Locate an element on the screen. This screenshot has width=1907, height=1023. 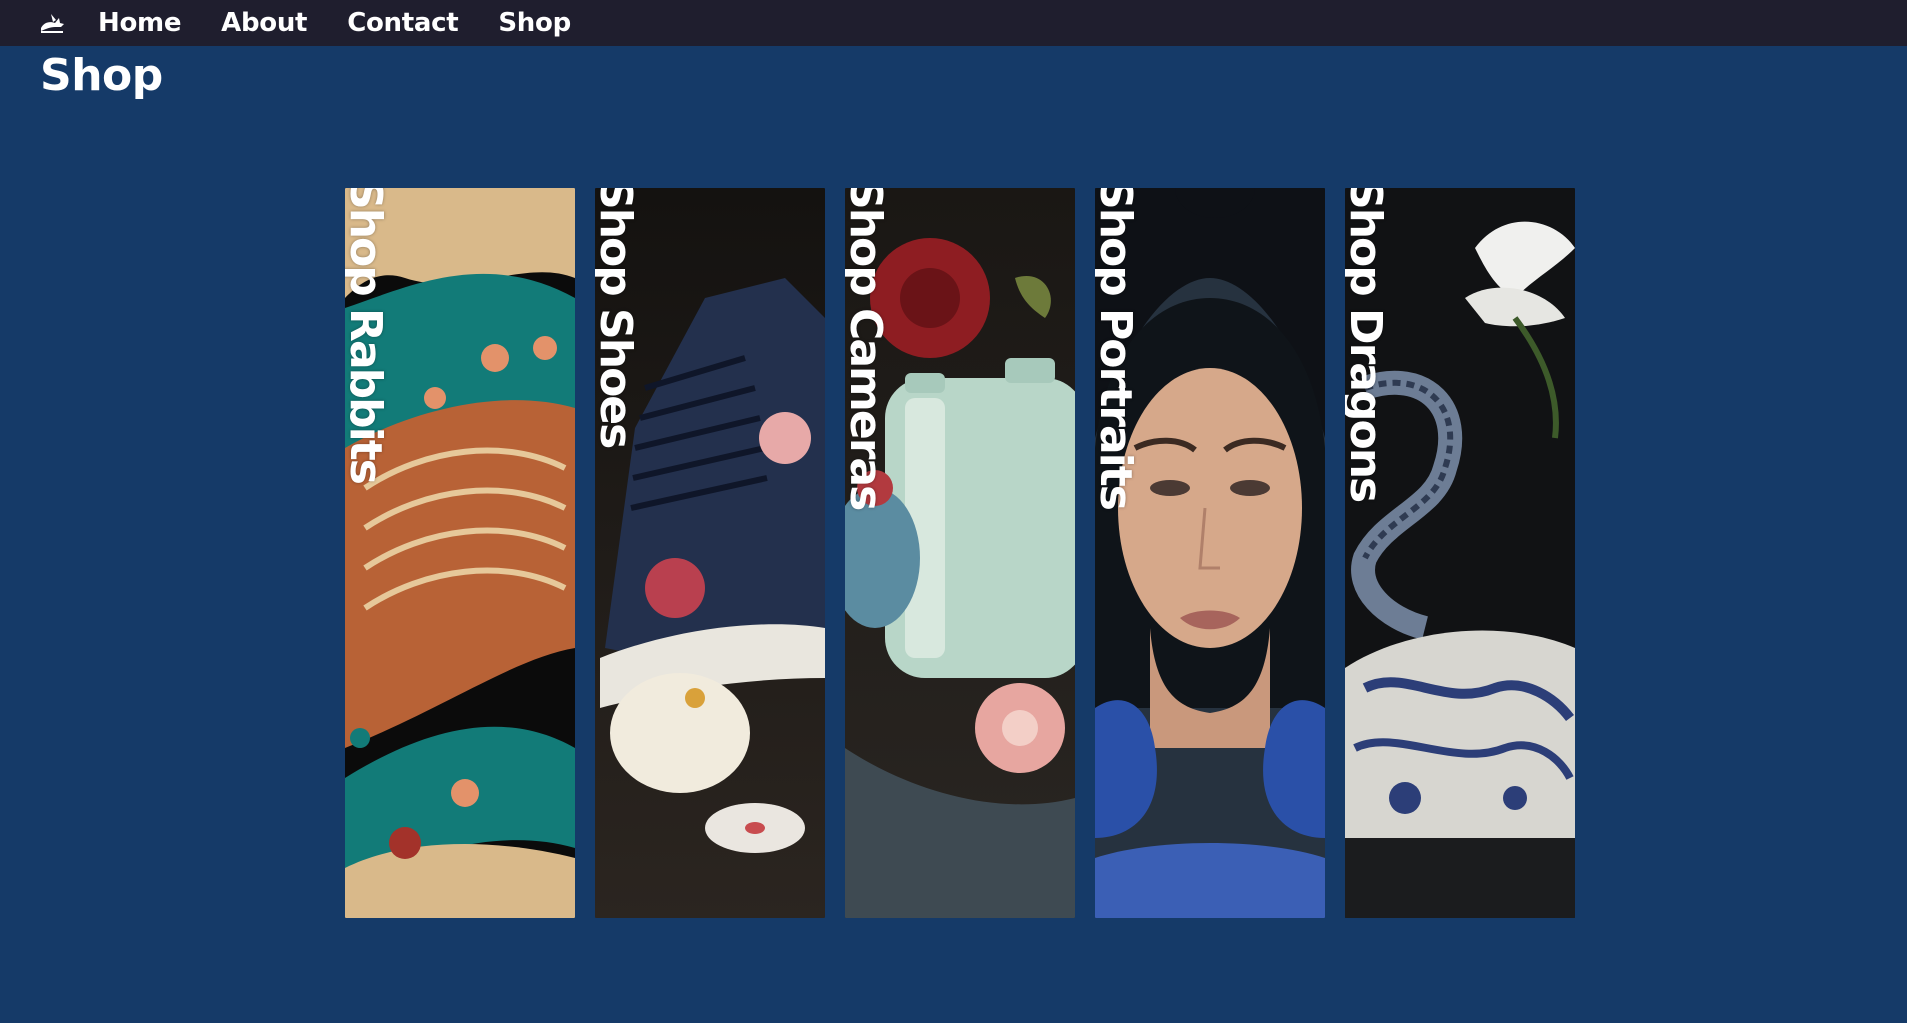
shop-rabbits-label: Shop Rabbits is located at coordinates (368, 335).